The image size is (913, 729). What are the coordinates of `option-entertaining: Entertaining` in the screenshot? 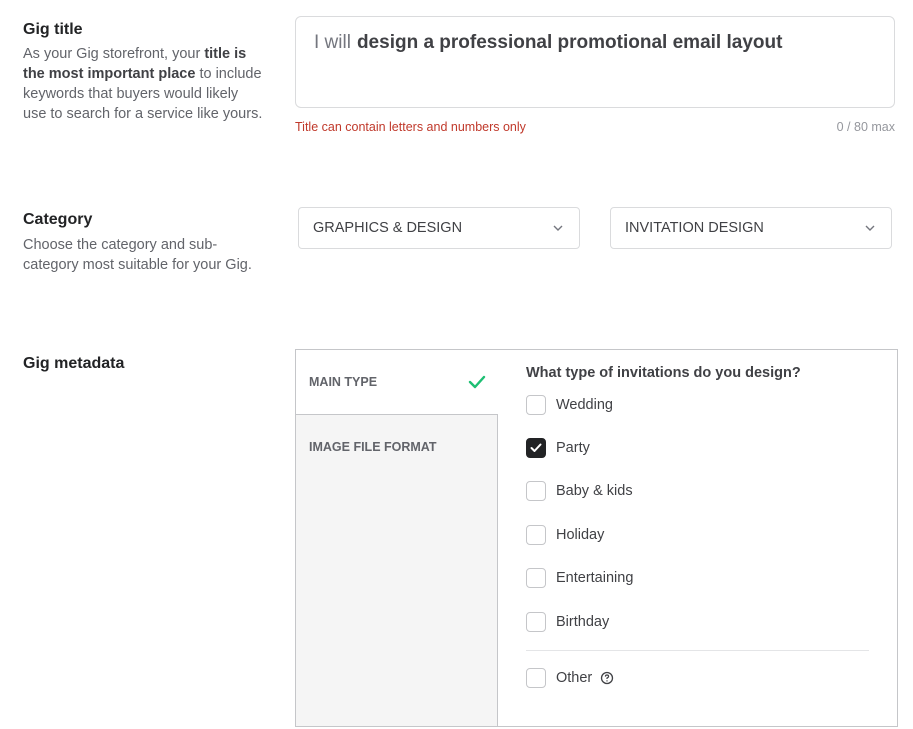 It's located at (697, 579).